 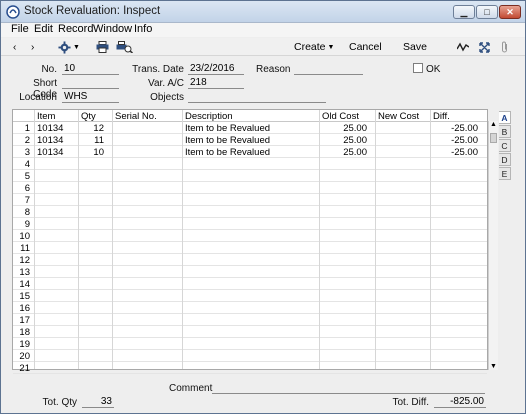 What do you see at coordinates (143, 29) in the screenshot?
I see `menu-info: Info` at bounding box center [143, 29].